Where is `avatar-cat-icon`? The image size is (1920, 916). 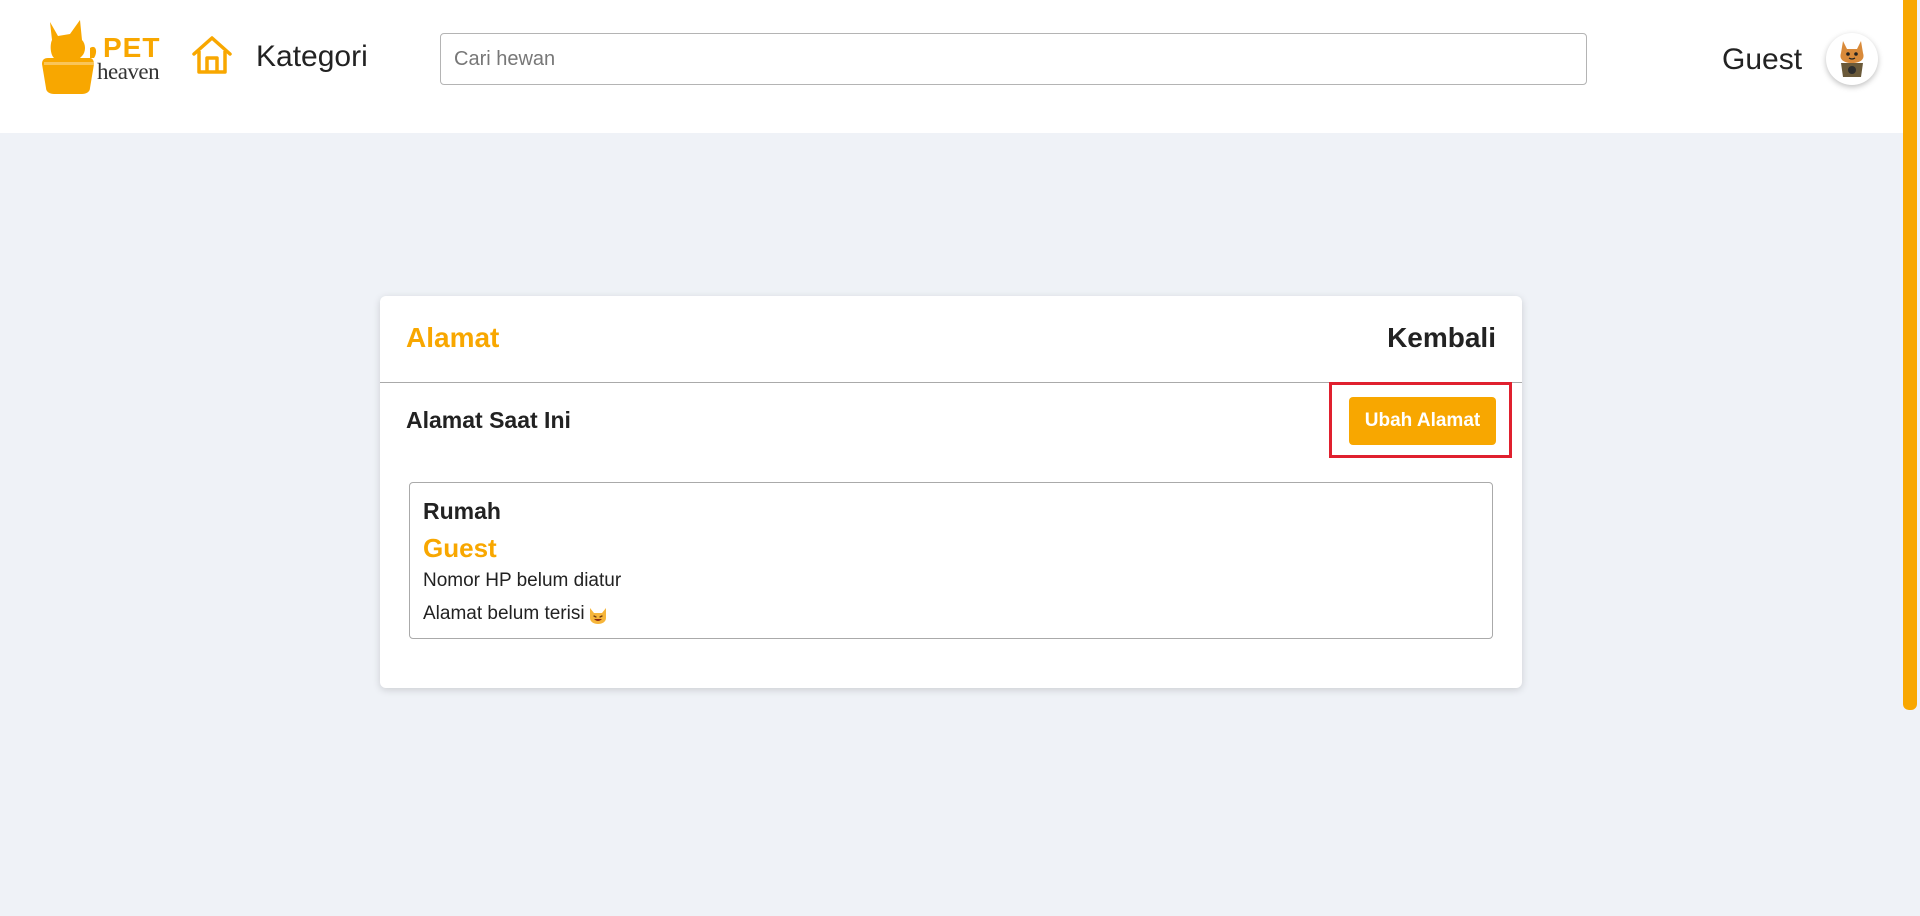
avatar-cat-icon is located at coordinates (1852, 59).